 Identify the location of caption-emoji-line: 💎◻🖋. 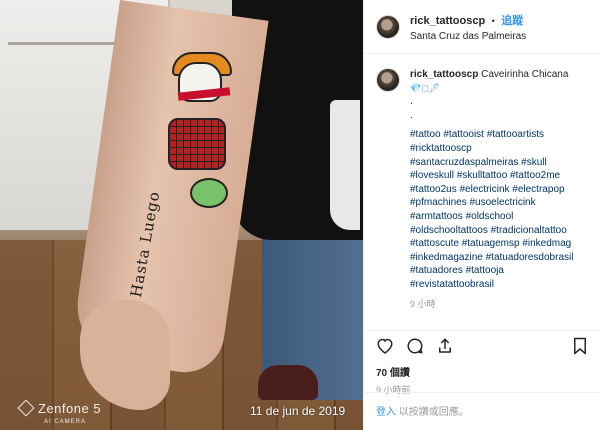
(425, 87).